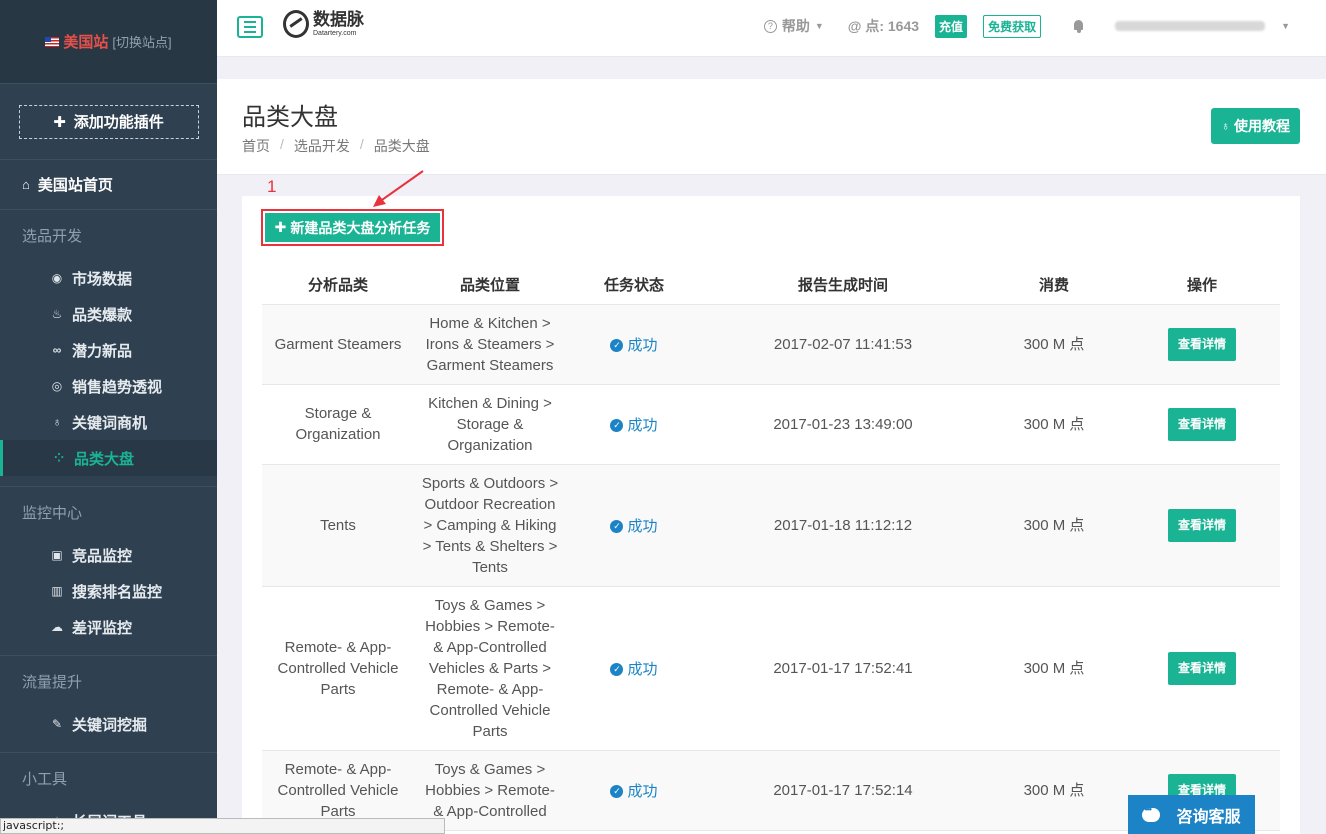 The width and height of the screenshot is (1326, 834). What do you see at coordinates (108, 350) in the screenshot?
I see `sidebar-item-new-products: ∞ 潜力新品` at bounding box center [108, 350].